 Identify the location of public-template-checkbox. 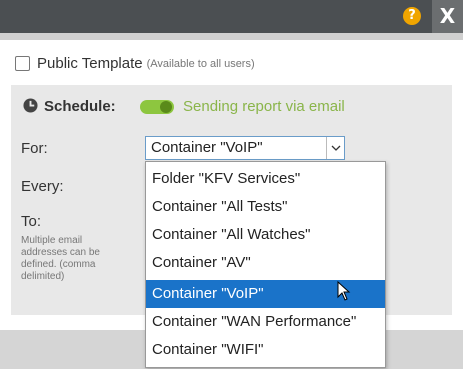
(22, 63).